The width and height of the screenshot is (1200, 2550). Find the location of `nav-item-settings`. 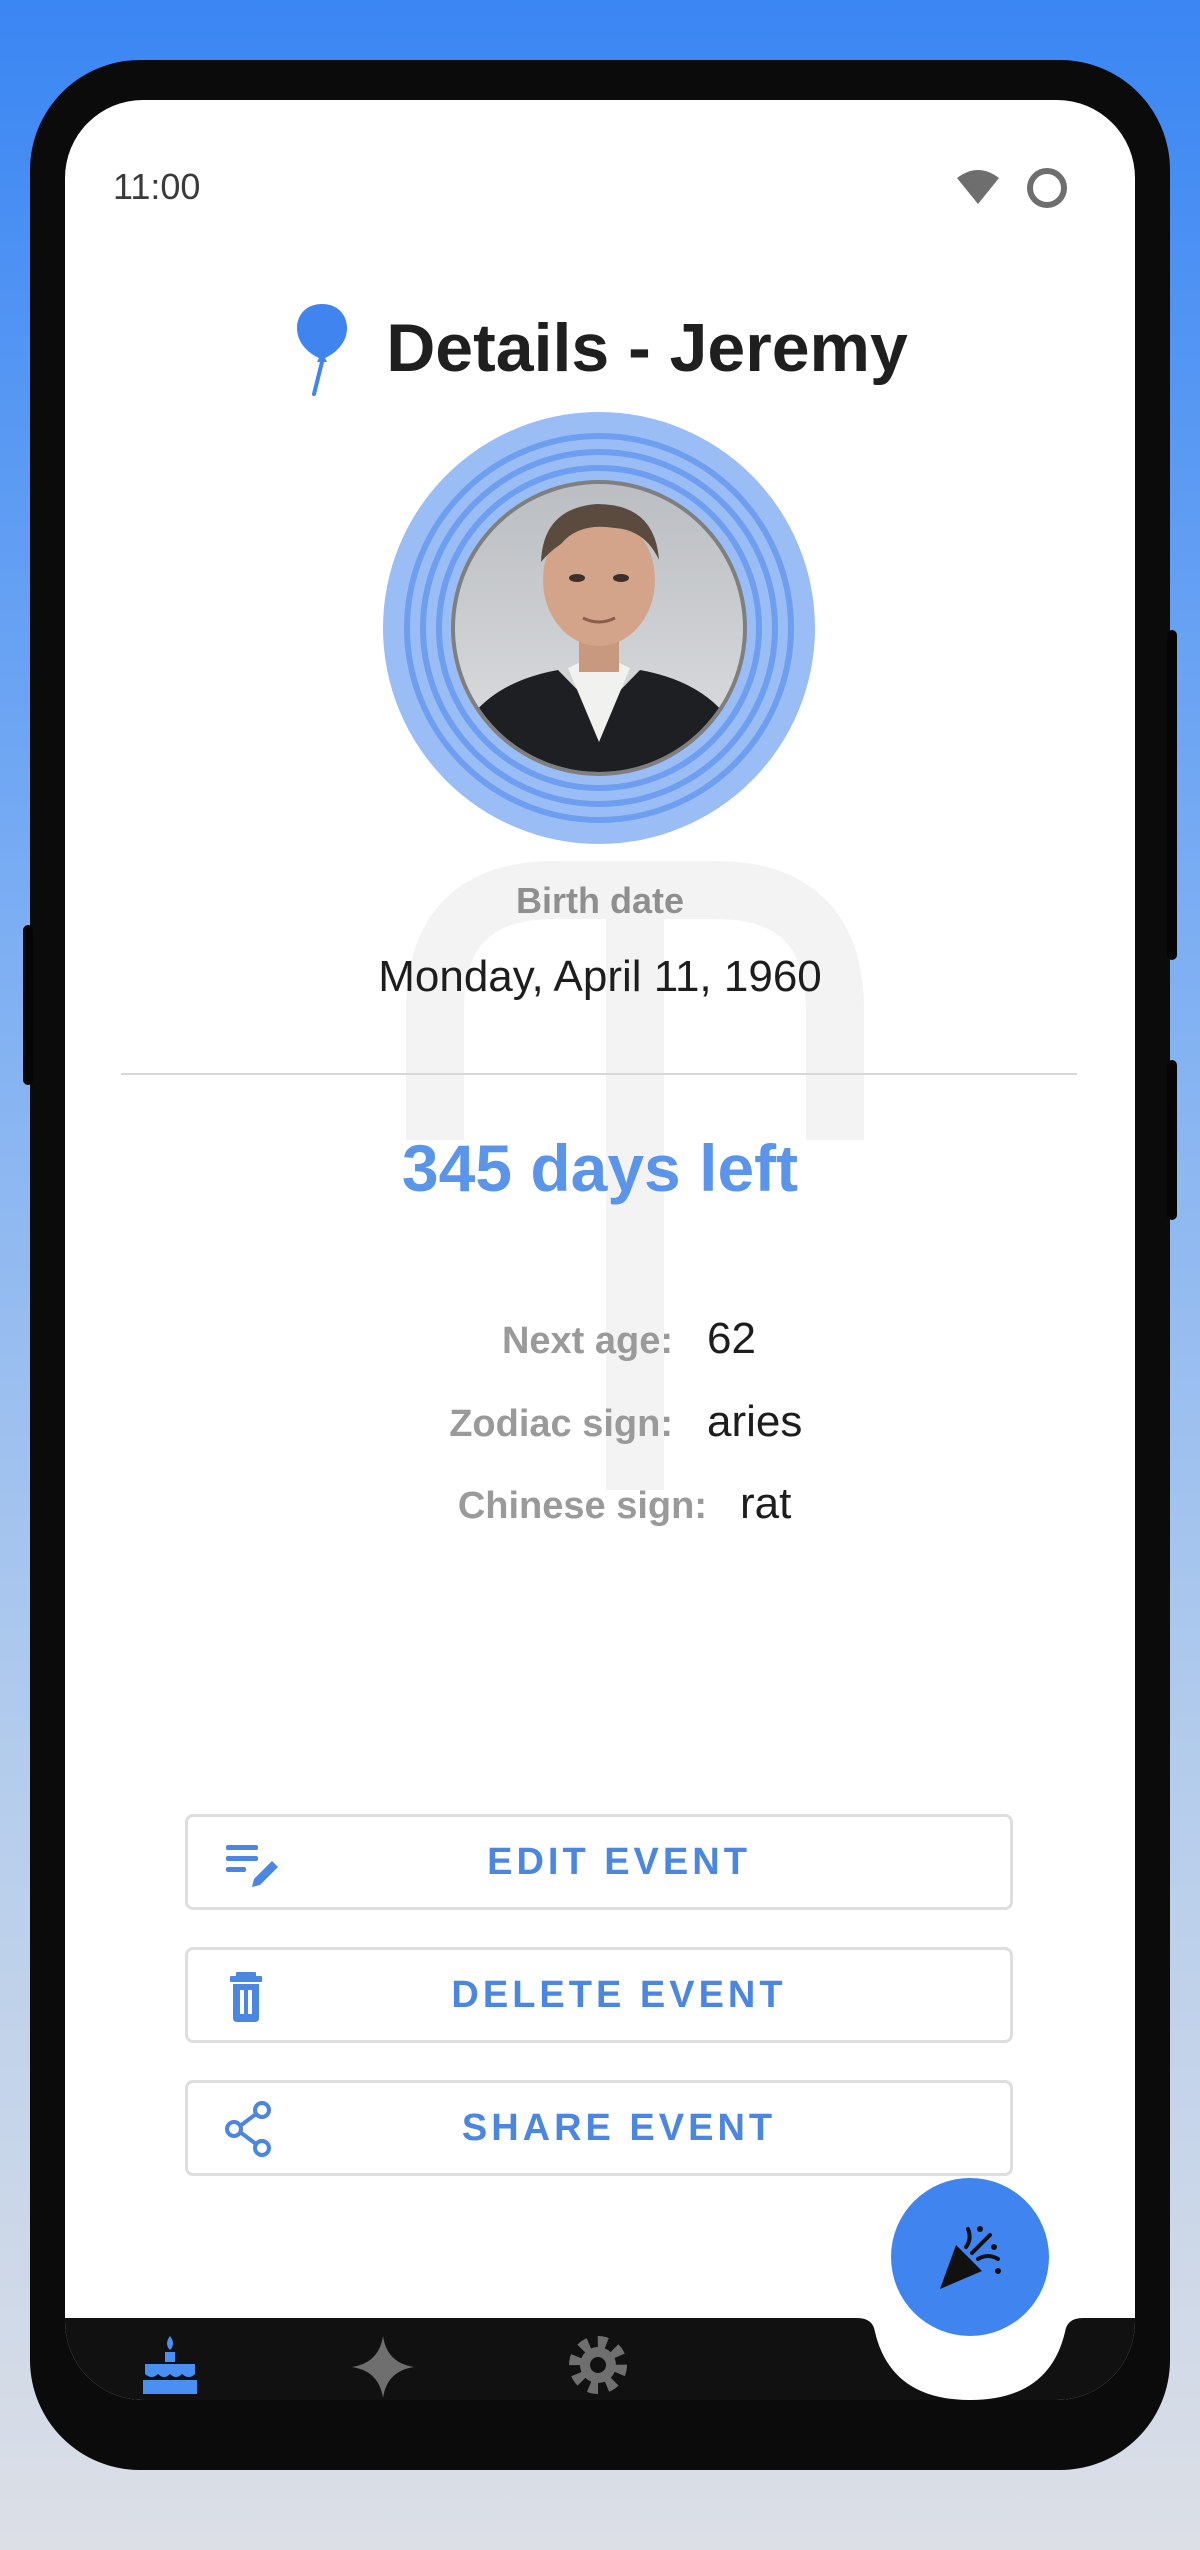

nav-item-settings is located at coordinates (598, 2365).